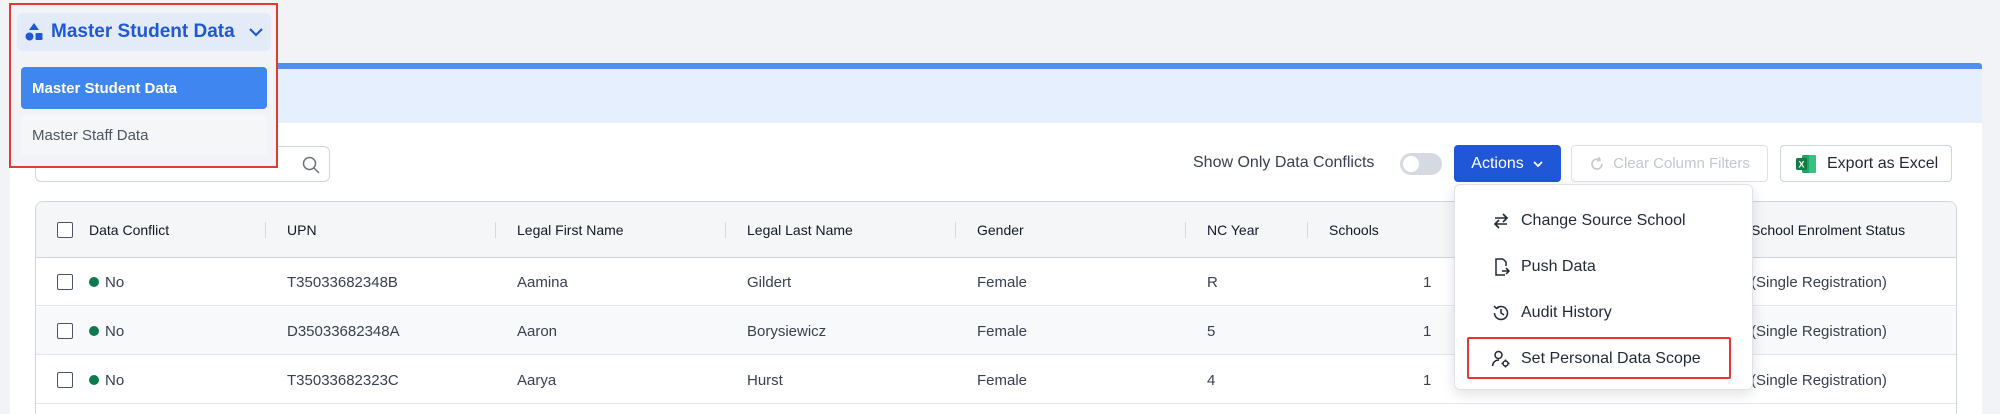 Image resolution: width=2000 pixels, height=414 pixels. Describe the element at coordinates (537, 380) in the screenshot. I see `first-name-cell: Aarya` at that location.